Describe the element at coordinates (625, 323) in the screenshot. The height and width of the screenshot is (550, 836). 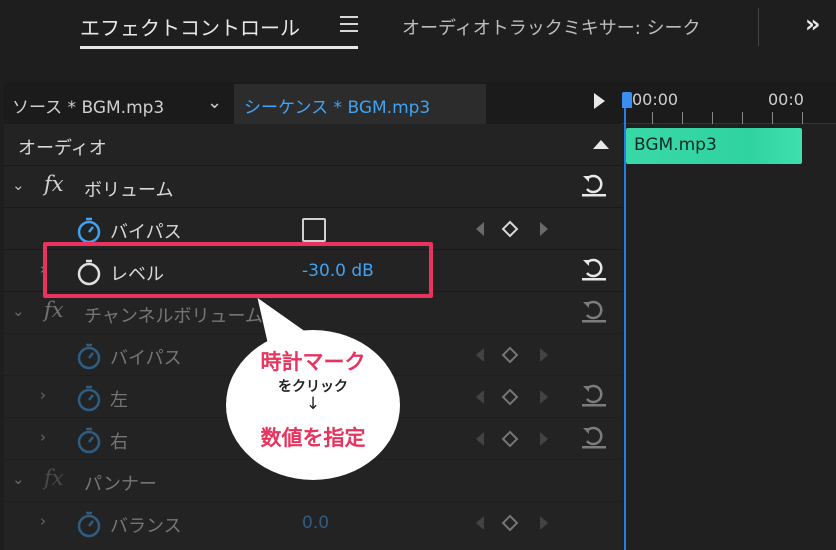
I see `playhead-line` at that location.